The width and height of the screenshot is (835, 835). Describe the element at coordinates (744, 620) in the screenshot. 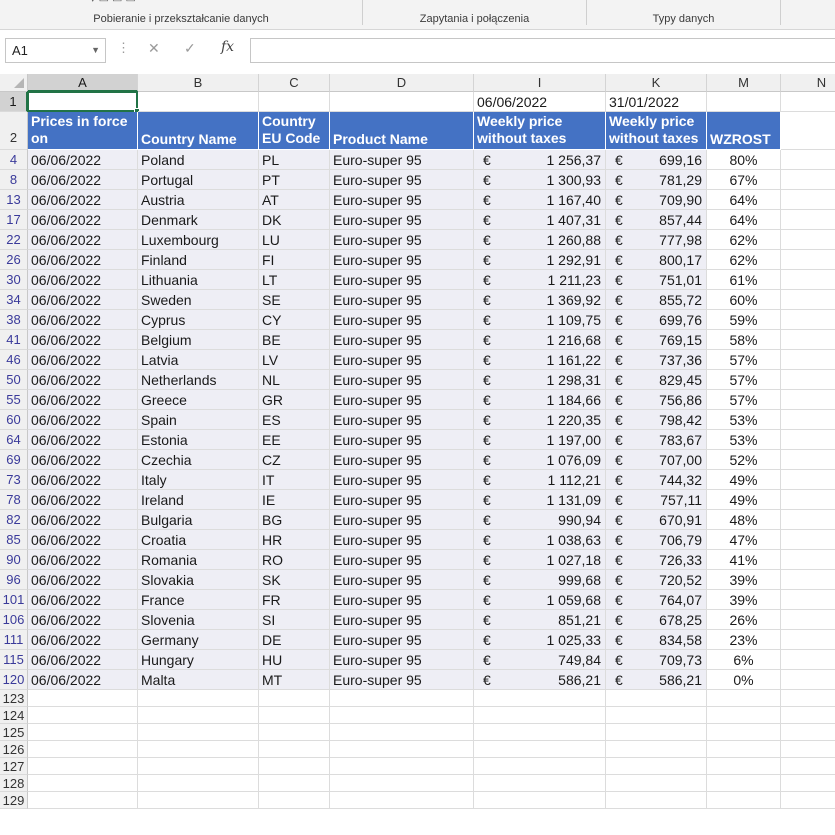

I see `growth-percent-cell: 26%` at that location.